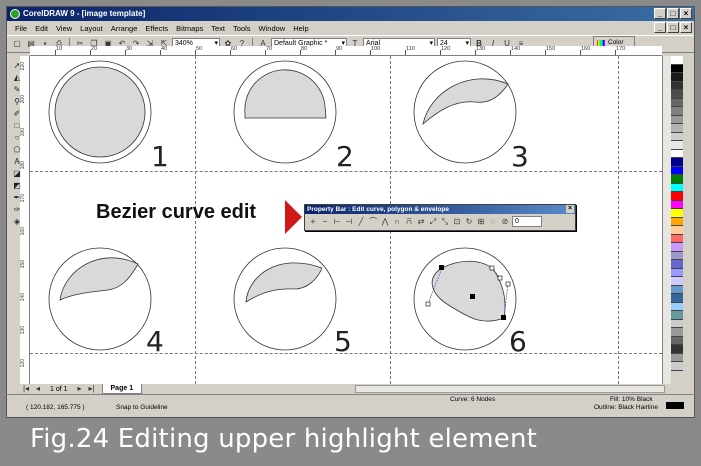 Image resolution: width=701 pixels, height=466 pixels. I want to click on interactive-fill-icon: ◪, so click(17, 173).